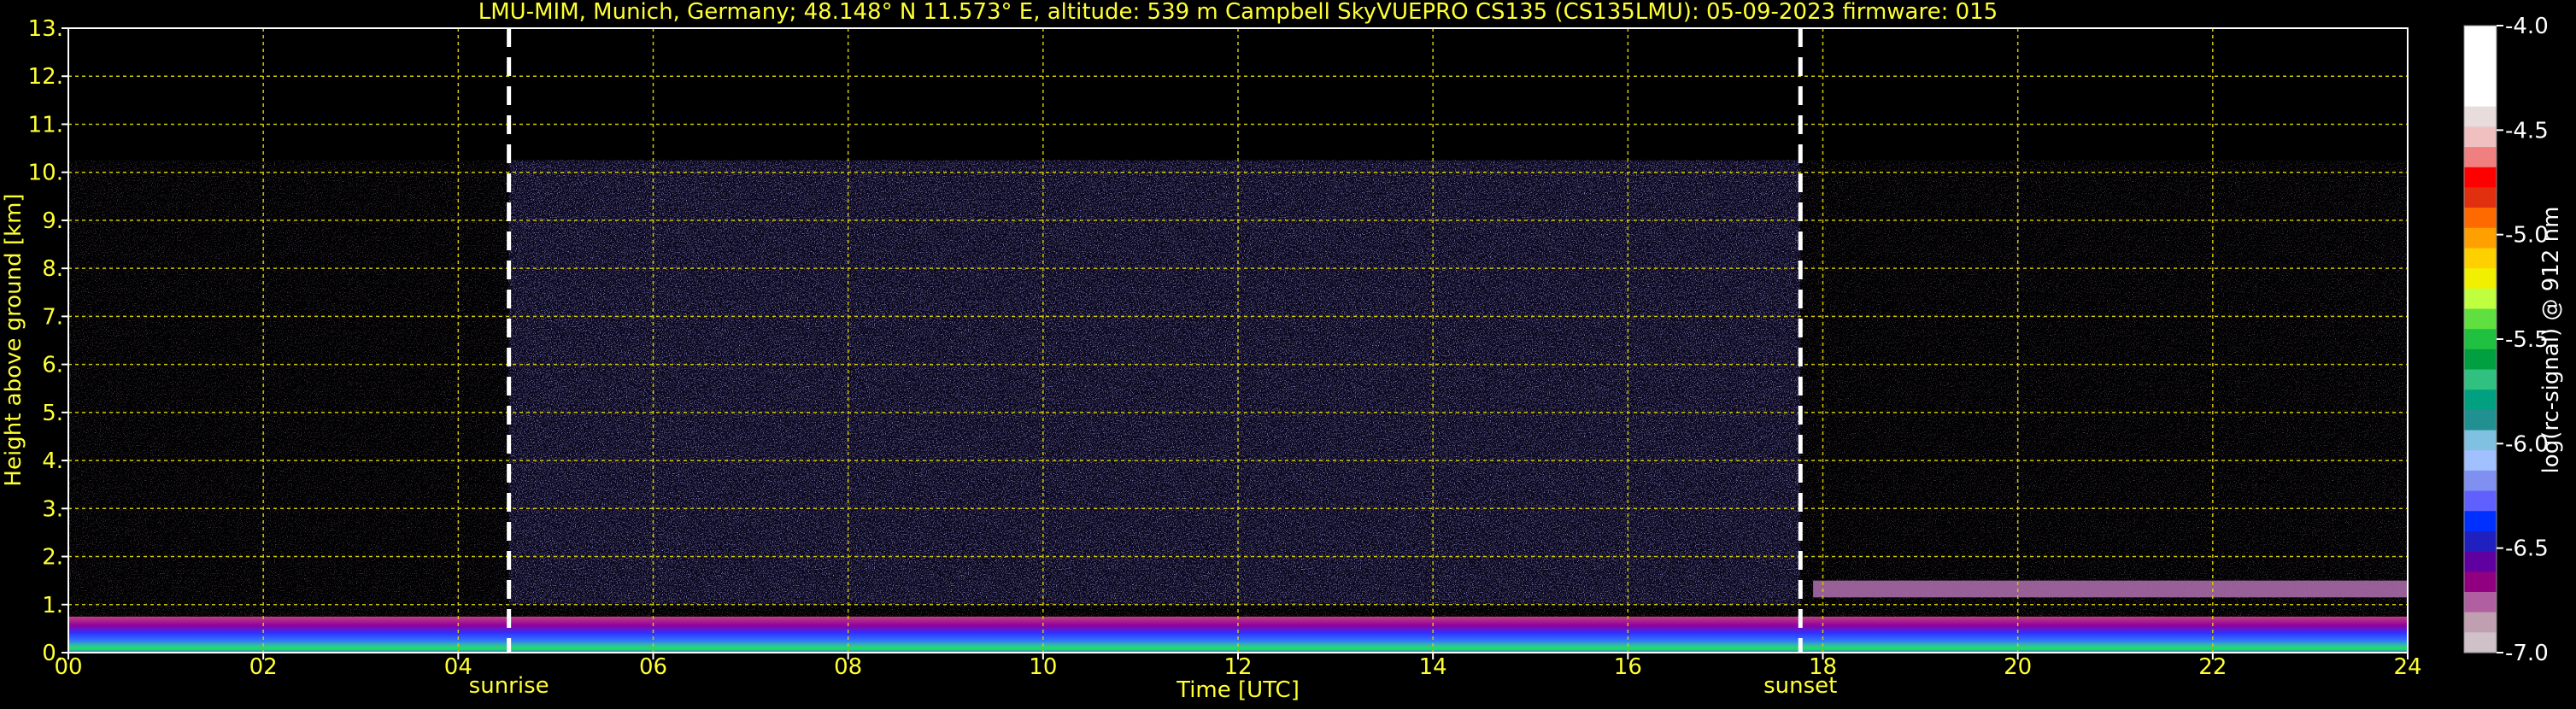  Describe the element at coordinates (45, 173) in the screenshot. I see `y-tick-label: 10.` at that location.